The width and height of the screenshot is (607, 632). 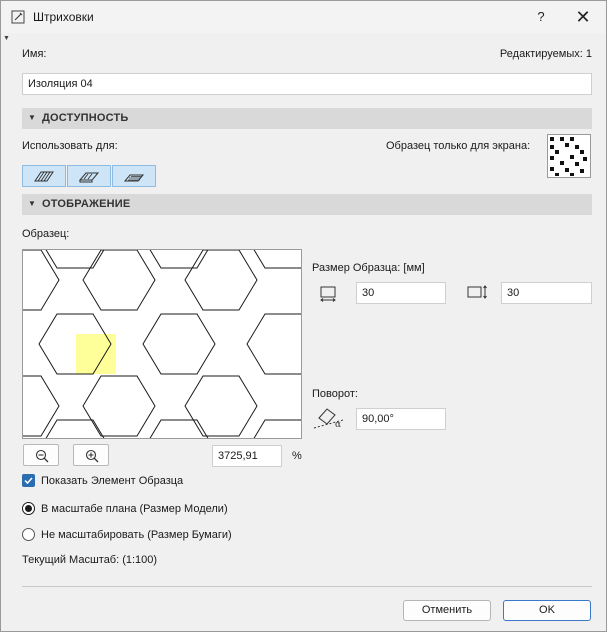 I want to click on pattern-element-highlight, so click(x=96, y=354).